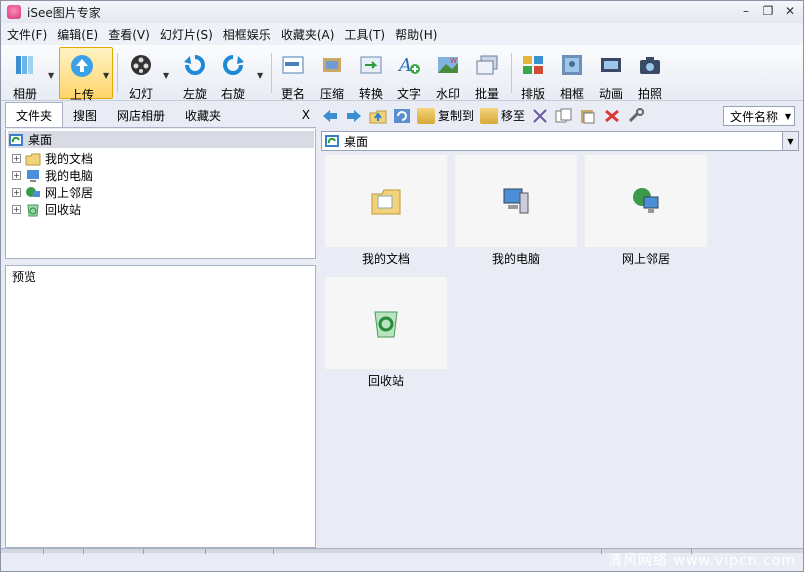  I want to click on address-bar: 桌面 ▼, so click(560, 141).